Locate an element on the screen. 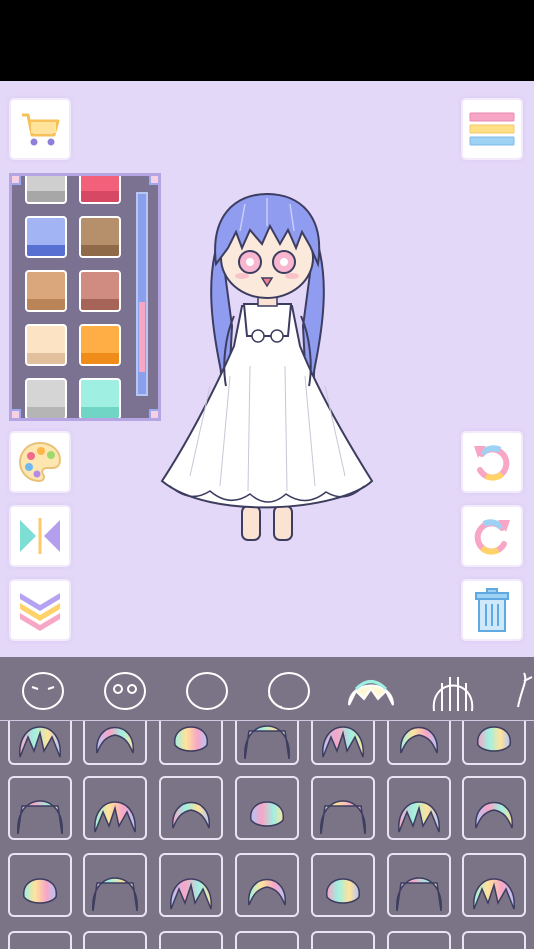  tab-face-shape is located at coordinates (43, 690).